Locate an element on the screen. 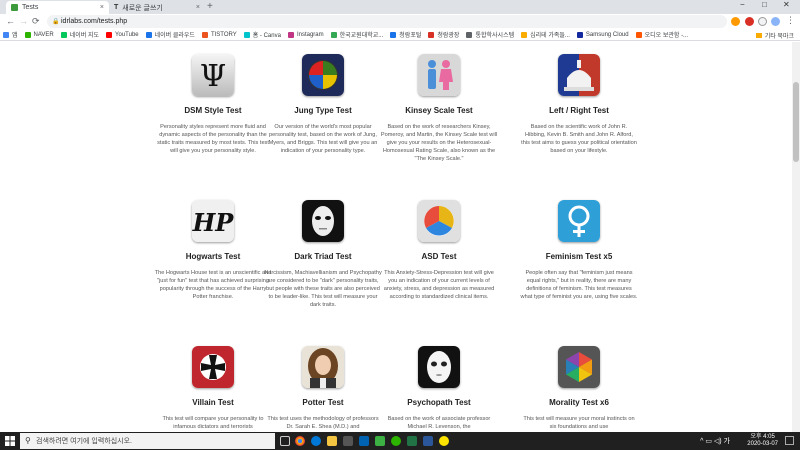 This screenshot has width=800, height=450. test-title: Feminism Test x5 is located at coordinates (579, 256).